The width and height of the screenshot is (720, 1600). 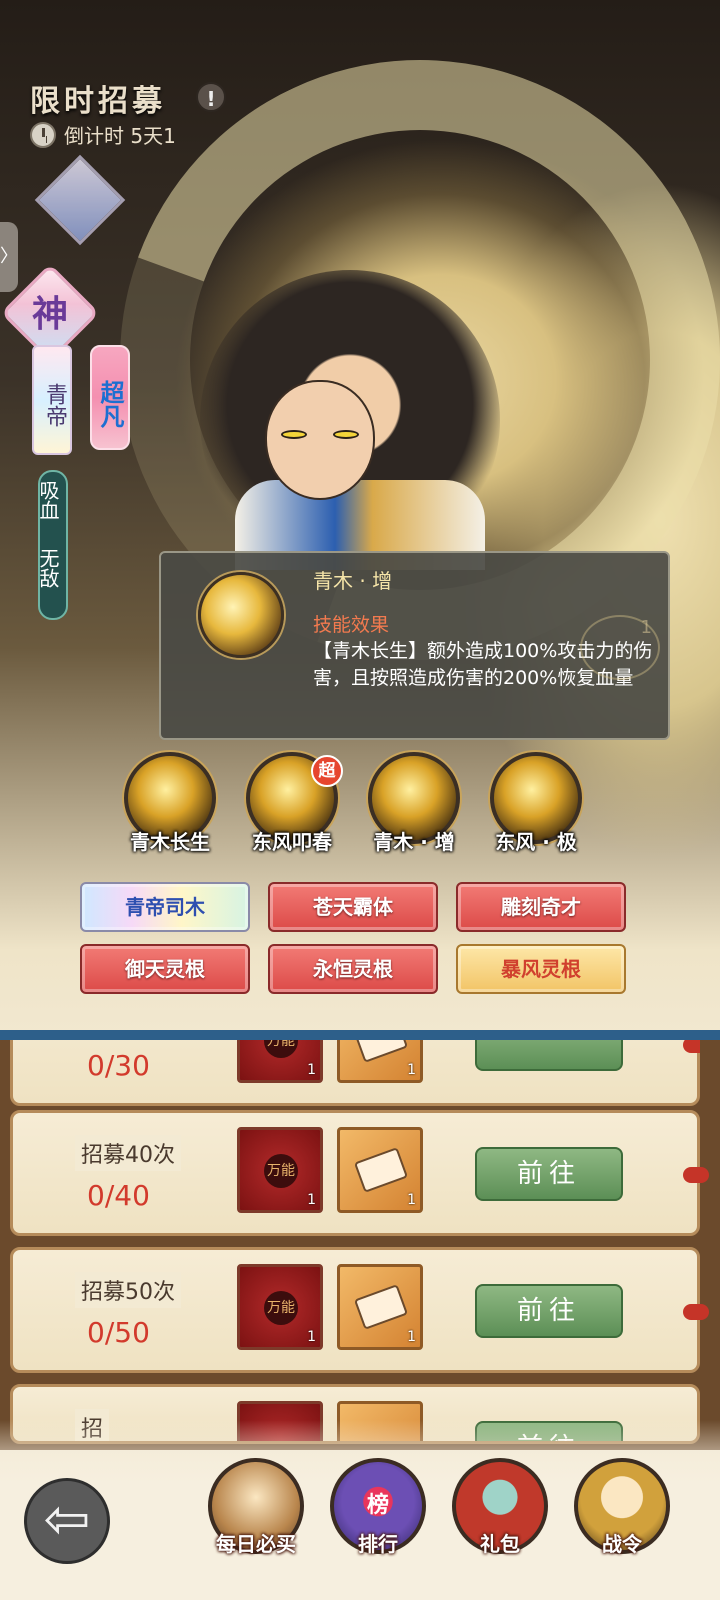 What do you see at coordinates (98, 101) in the screenshot?
I see `page-title: 限时招募` at bounding box center [98, 101].